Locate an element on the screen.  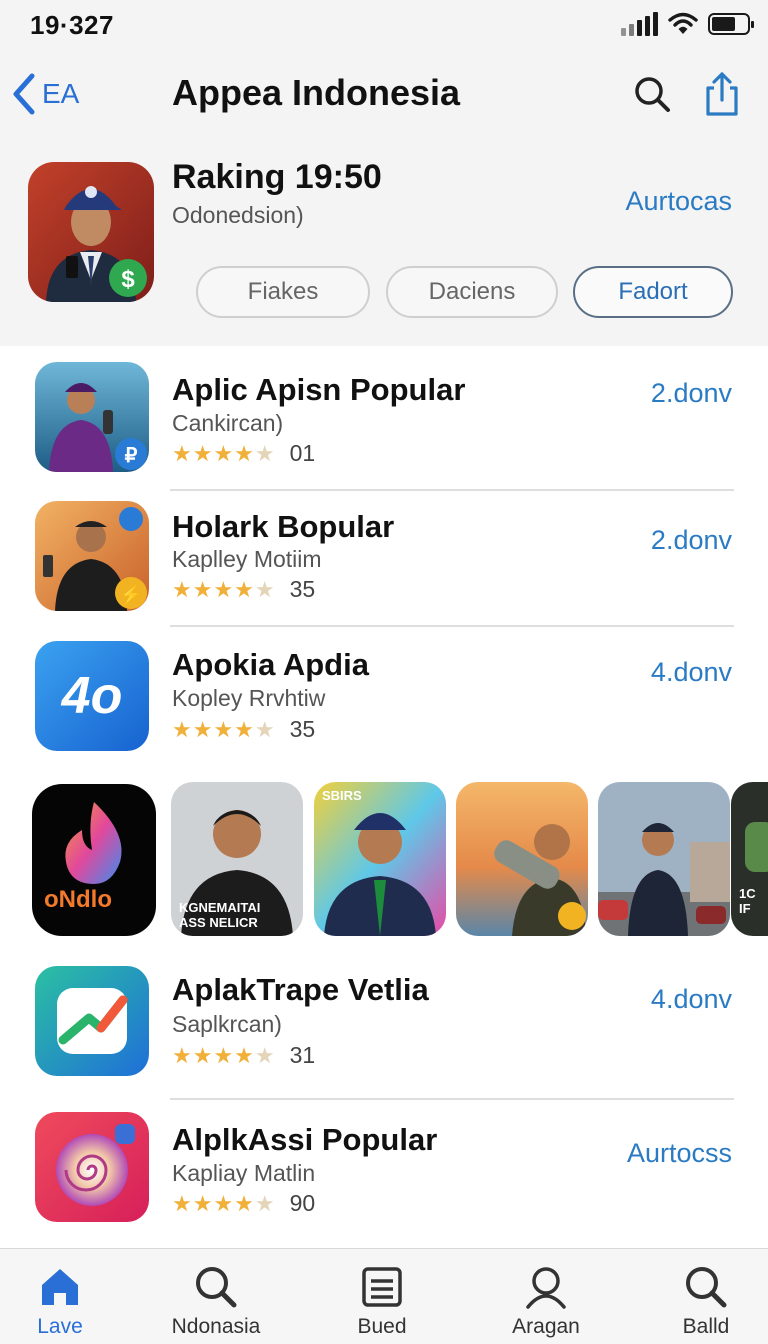
back-button: EA is located at coordinates (44, 94).